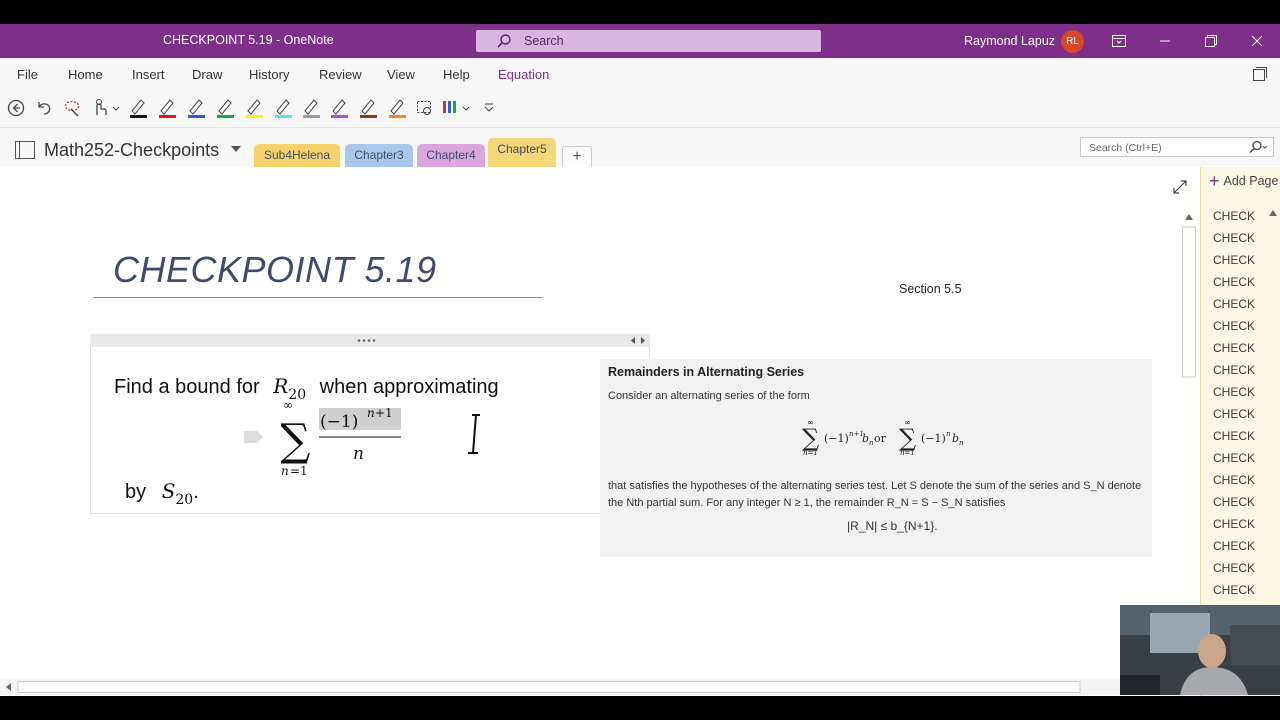  I want to click on section-tab-chapter5: Chapter5, so click(522, 152).